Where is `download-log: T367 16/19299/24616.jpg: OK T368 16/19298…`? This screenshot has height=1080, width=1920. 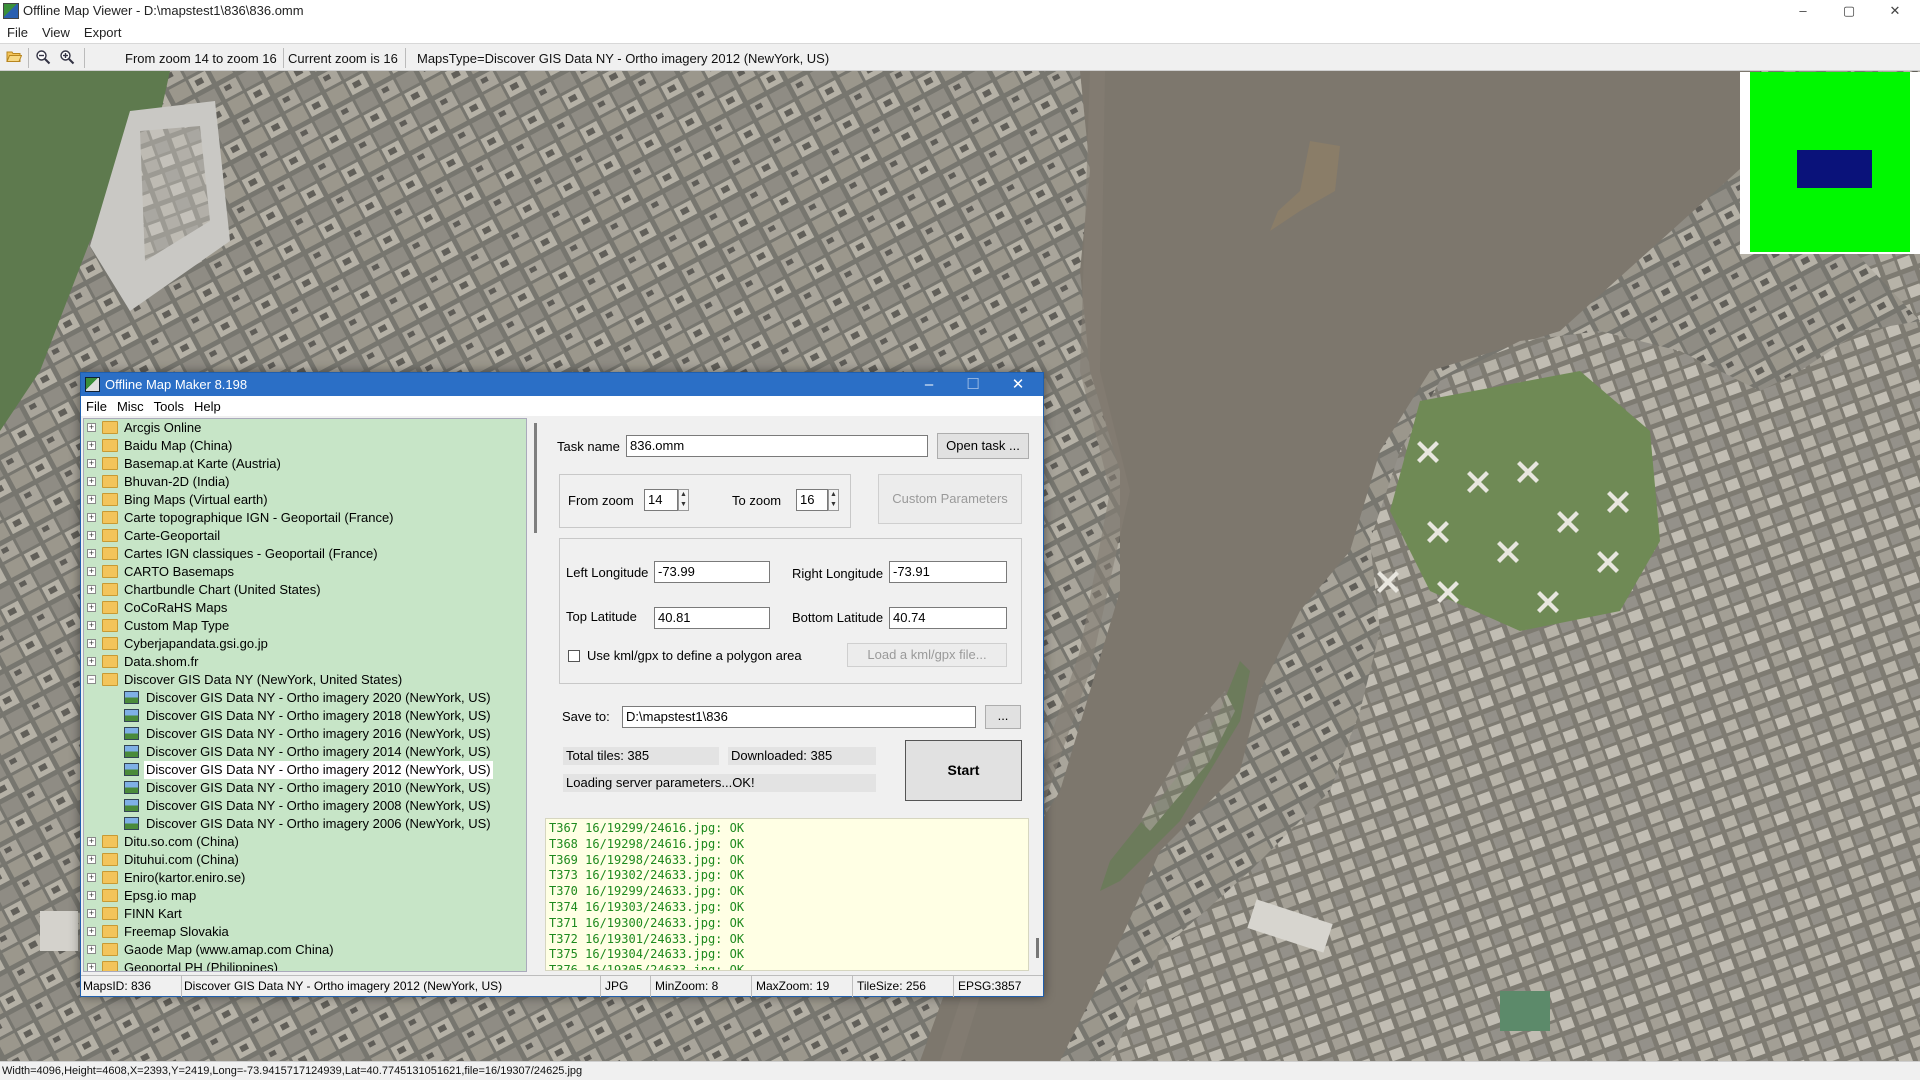
download-log: T367 16/19299/24616.jpg: OK T368 16/19298… is located at coordinates (787, 894).